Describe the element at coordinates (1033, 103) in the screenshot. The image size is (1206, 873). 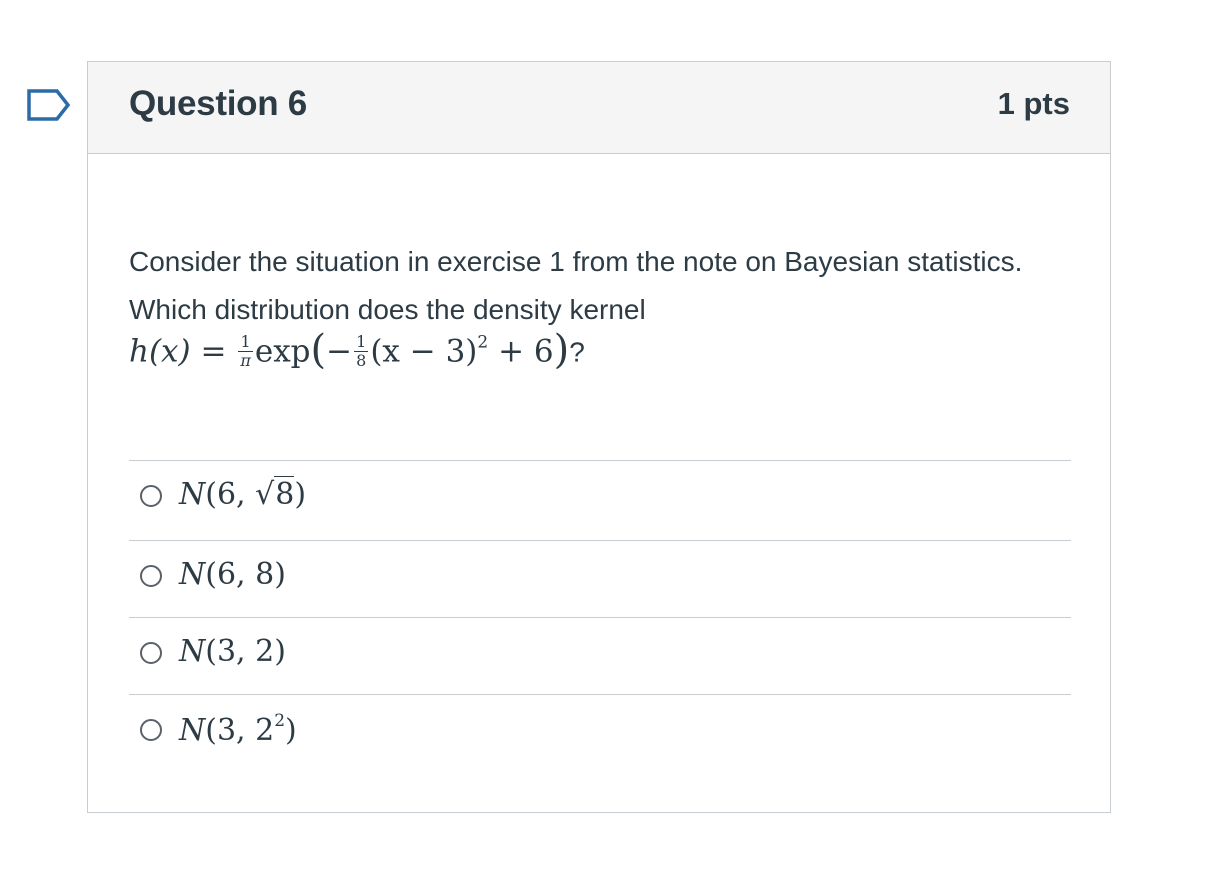
I see `question-points: 1 pts` at that location.